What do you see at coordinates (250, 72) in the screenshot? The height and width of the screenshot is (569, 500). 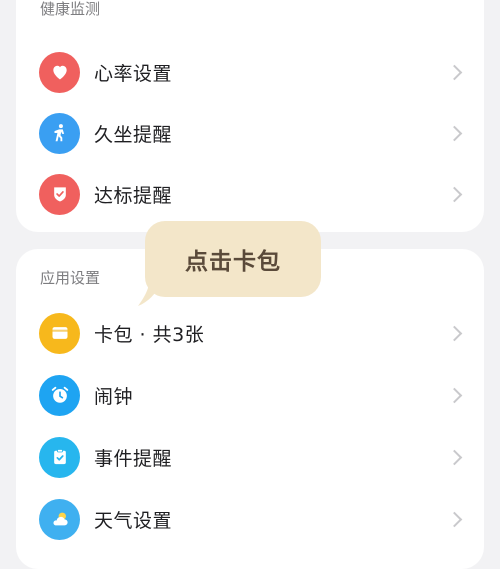 I see `heart-rate-settings-row: 心率设置` at bounding box center [250, 72].